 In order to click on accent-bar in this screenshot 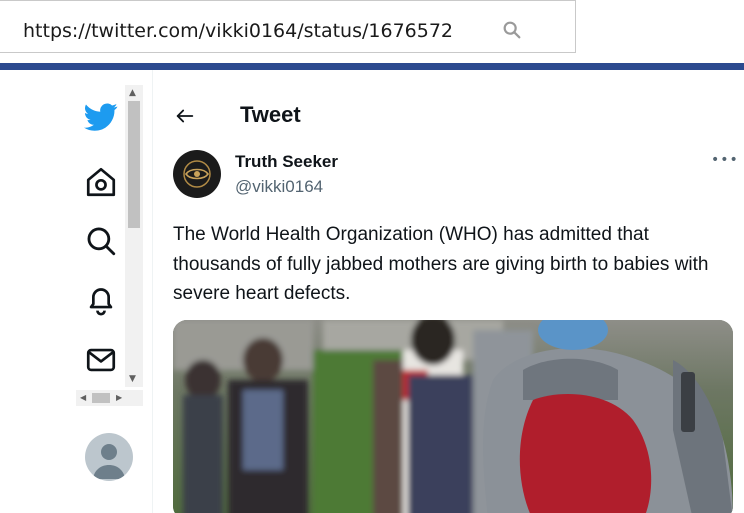, I will do `click(372, 66)`.